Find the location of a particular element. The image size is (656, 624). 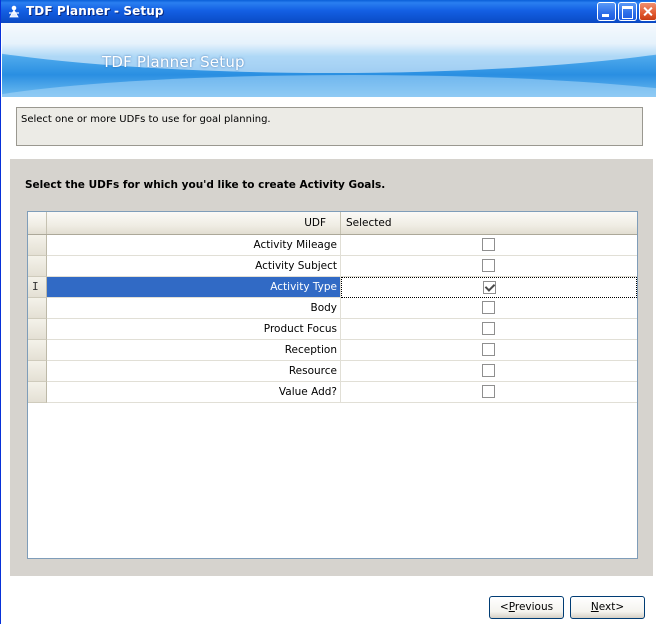

row-selector-header is located at coordinates (37, 223).